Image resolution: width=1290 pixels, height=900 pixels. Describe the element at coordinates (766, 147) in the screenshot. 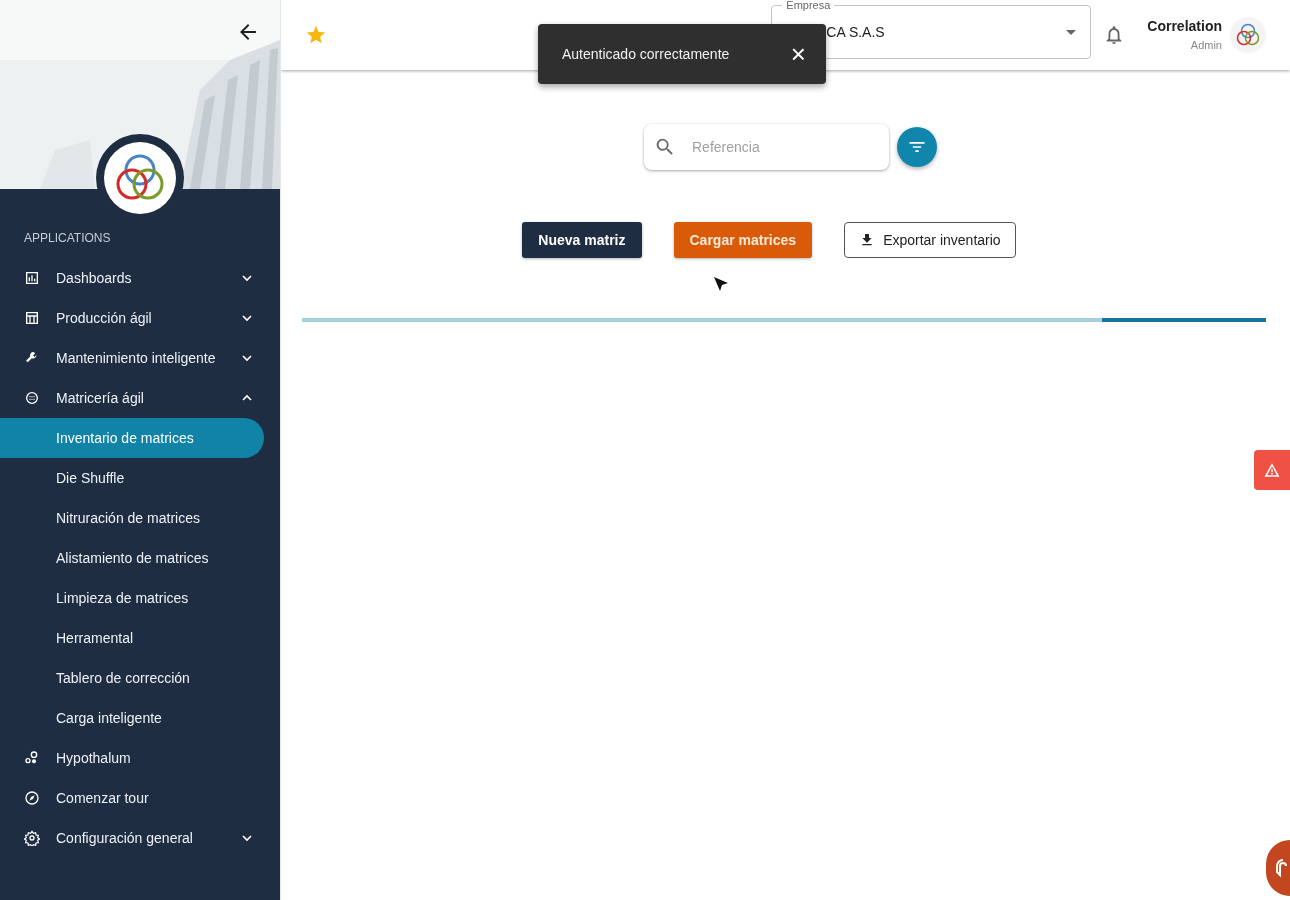

I see `search-field: Referencia` at that location.